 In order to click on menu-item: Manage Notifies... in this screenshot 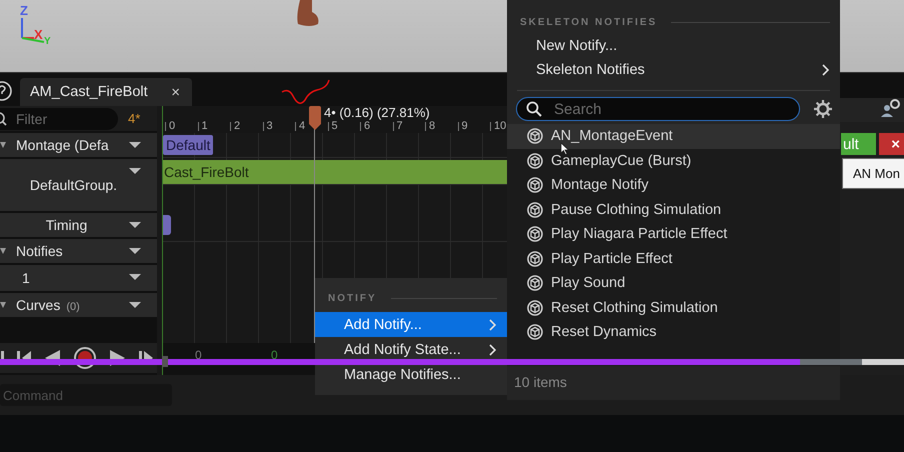, I will do `click(411, 374)`.